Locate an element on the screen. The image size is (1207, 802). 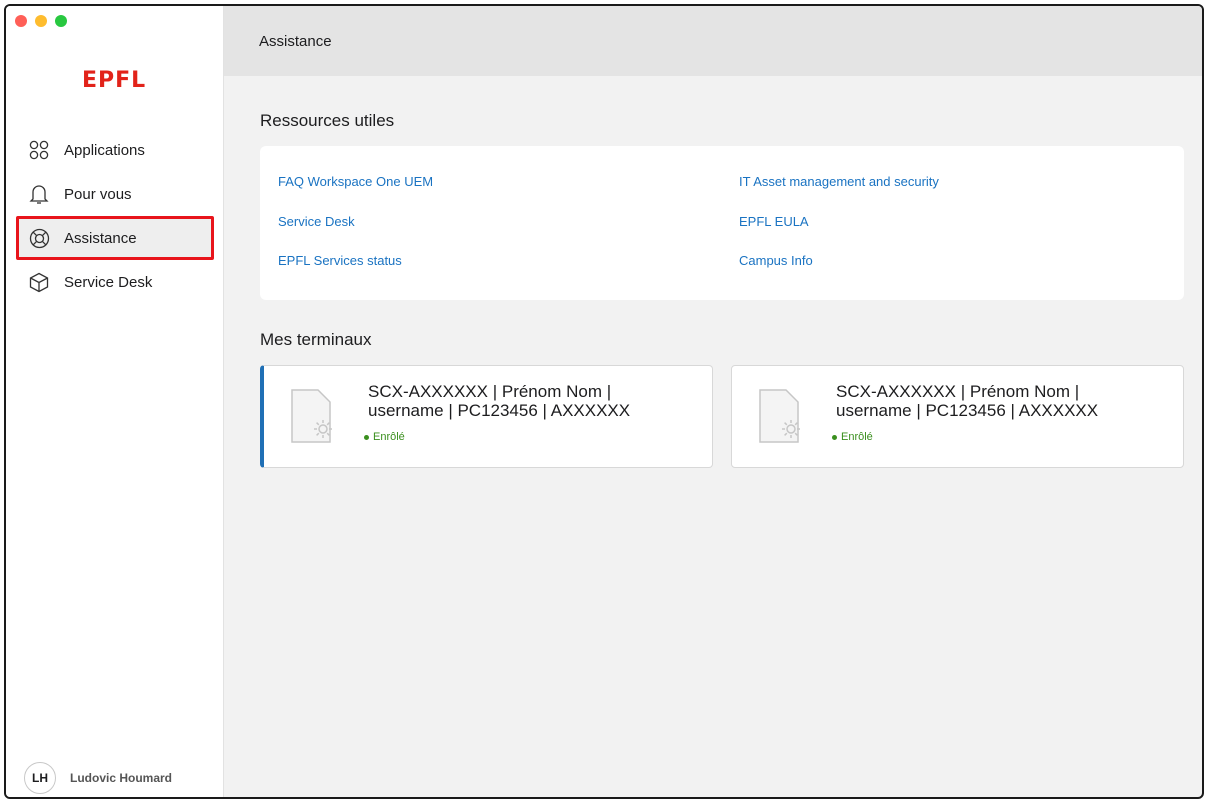
user-profile: LH Ludovic Houmard is located at coordinates (98, 778).